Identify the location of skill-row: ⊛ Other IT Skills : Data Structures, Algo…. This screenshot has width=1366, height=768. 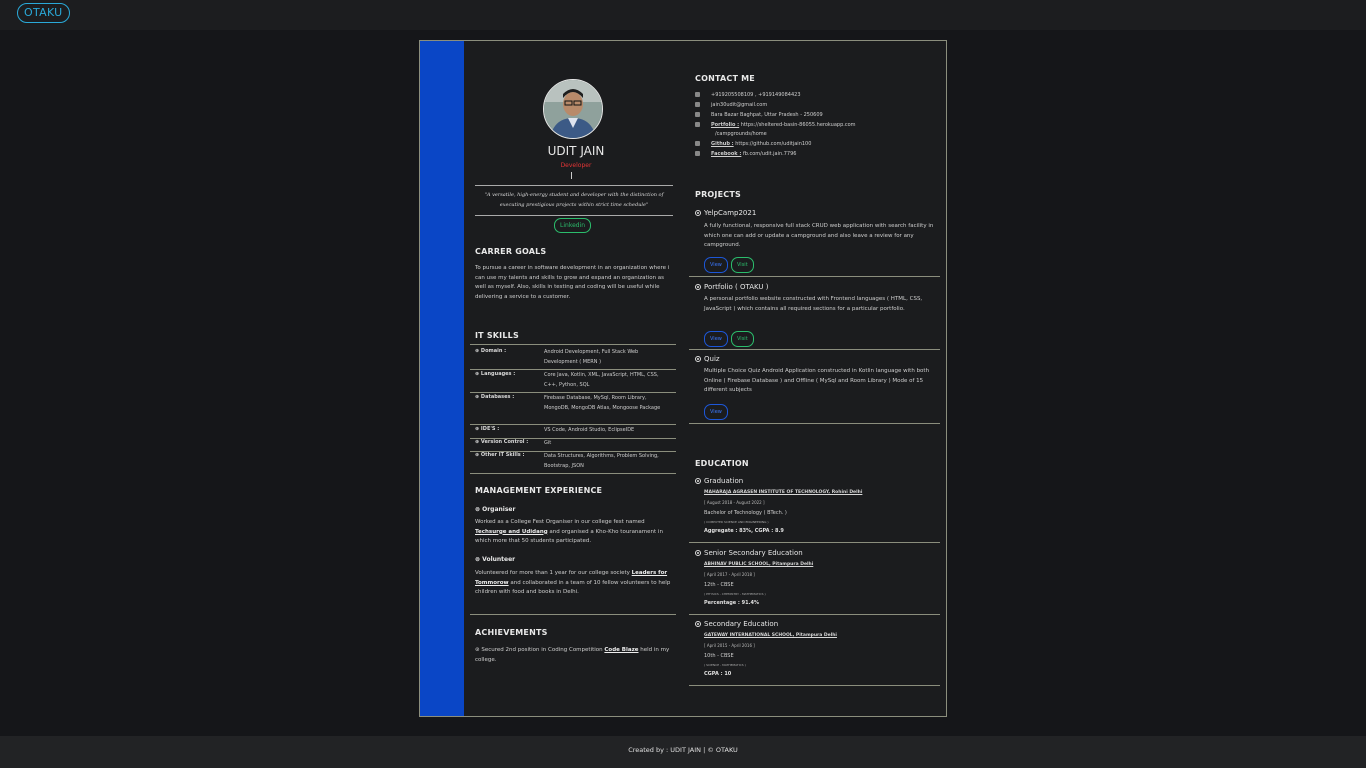
(573, 462).